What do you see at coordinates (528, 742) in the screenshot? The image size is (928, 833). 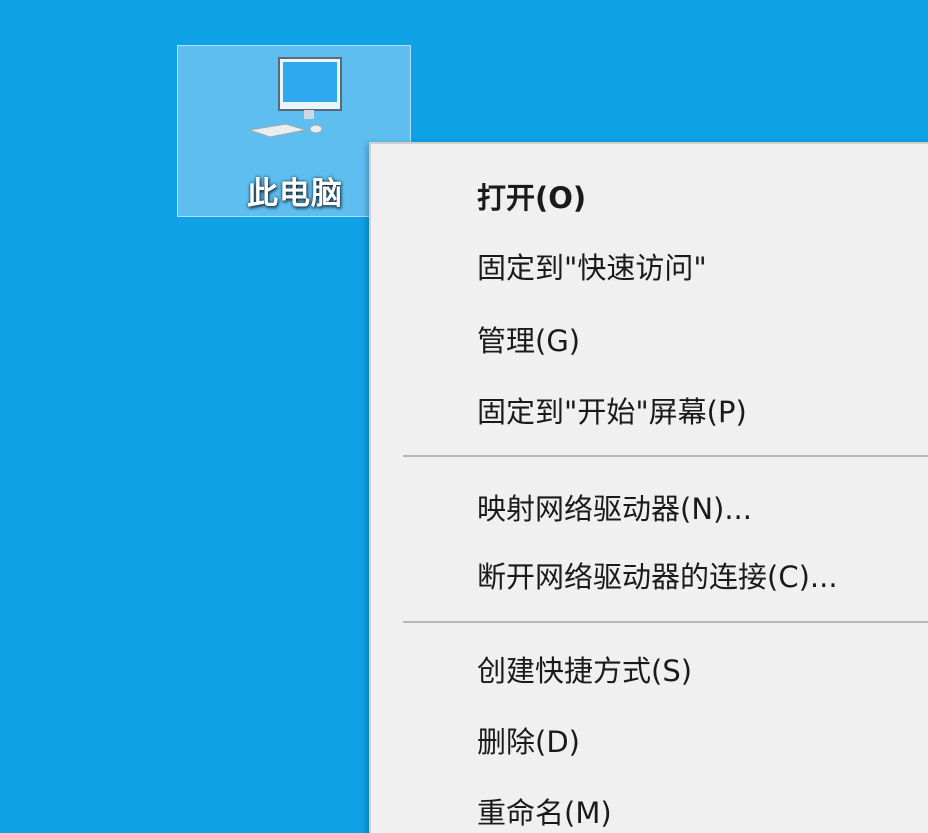 I see `menu-item-delete: 删除(D)` at bounding box center [528, 742].